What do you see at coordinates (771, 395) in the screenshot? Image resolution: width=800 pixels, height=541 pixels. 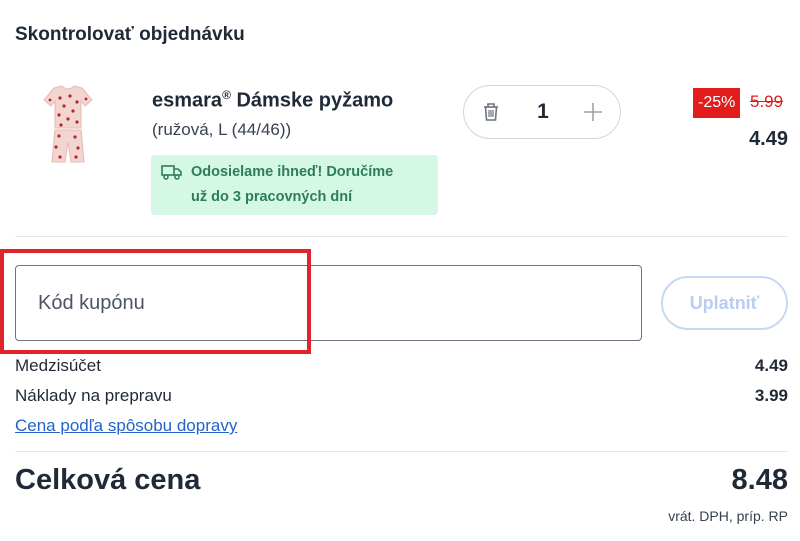 I see `shipping-cost-value: 3.99` at bounding box center [771, 395].